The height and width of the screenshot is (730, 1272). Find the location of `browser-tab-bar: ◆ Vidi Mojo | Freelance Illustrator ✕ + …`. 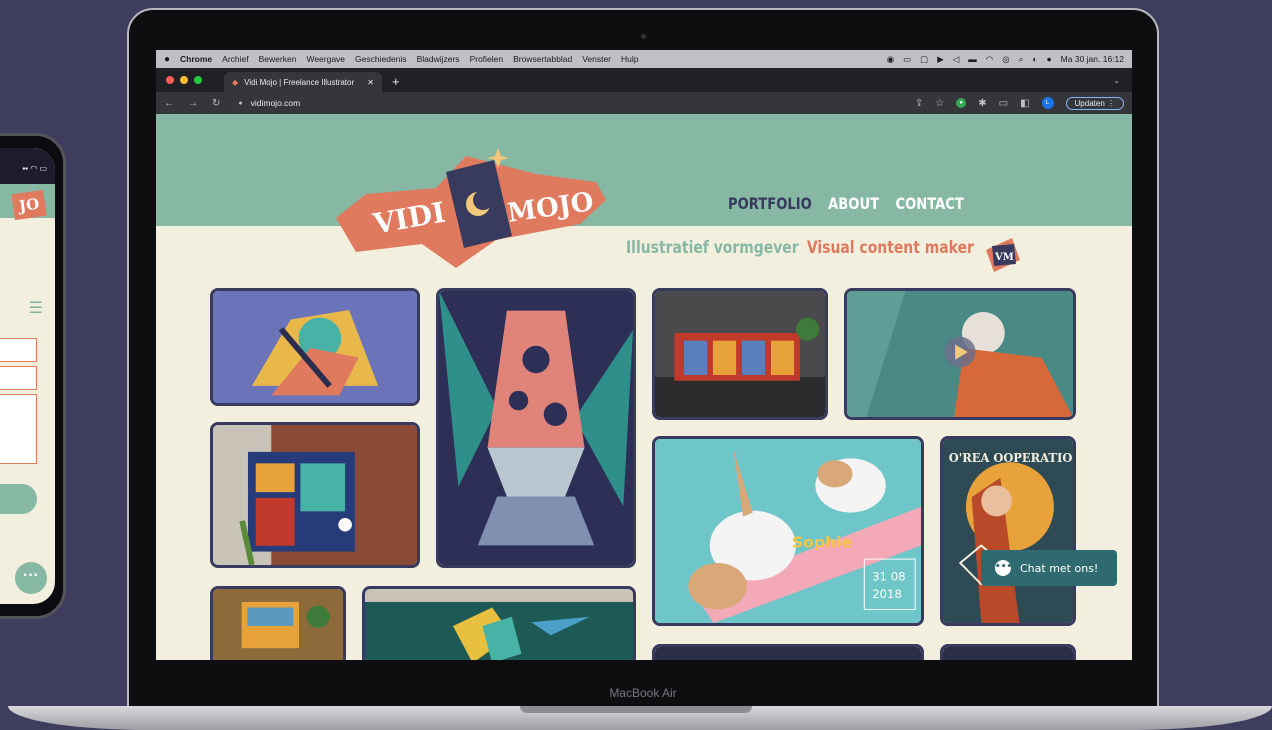

browser-tab-bar: ◆ Vidi Mojo | Freelance Illustrator ✕ + … is located at coordinates (644, 80).